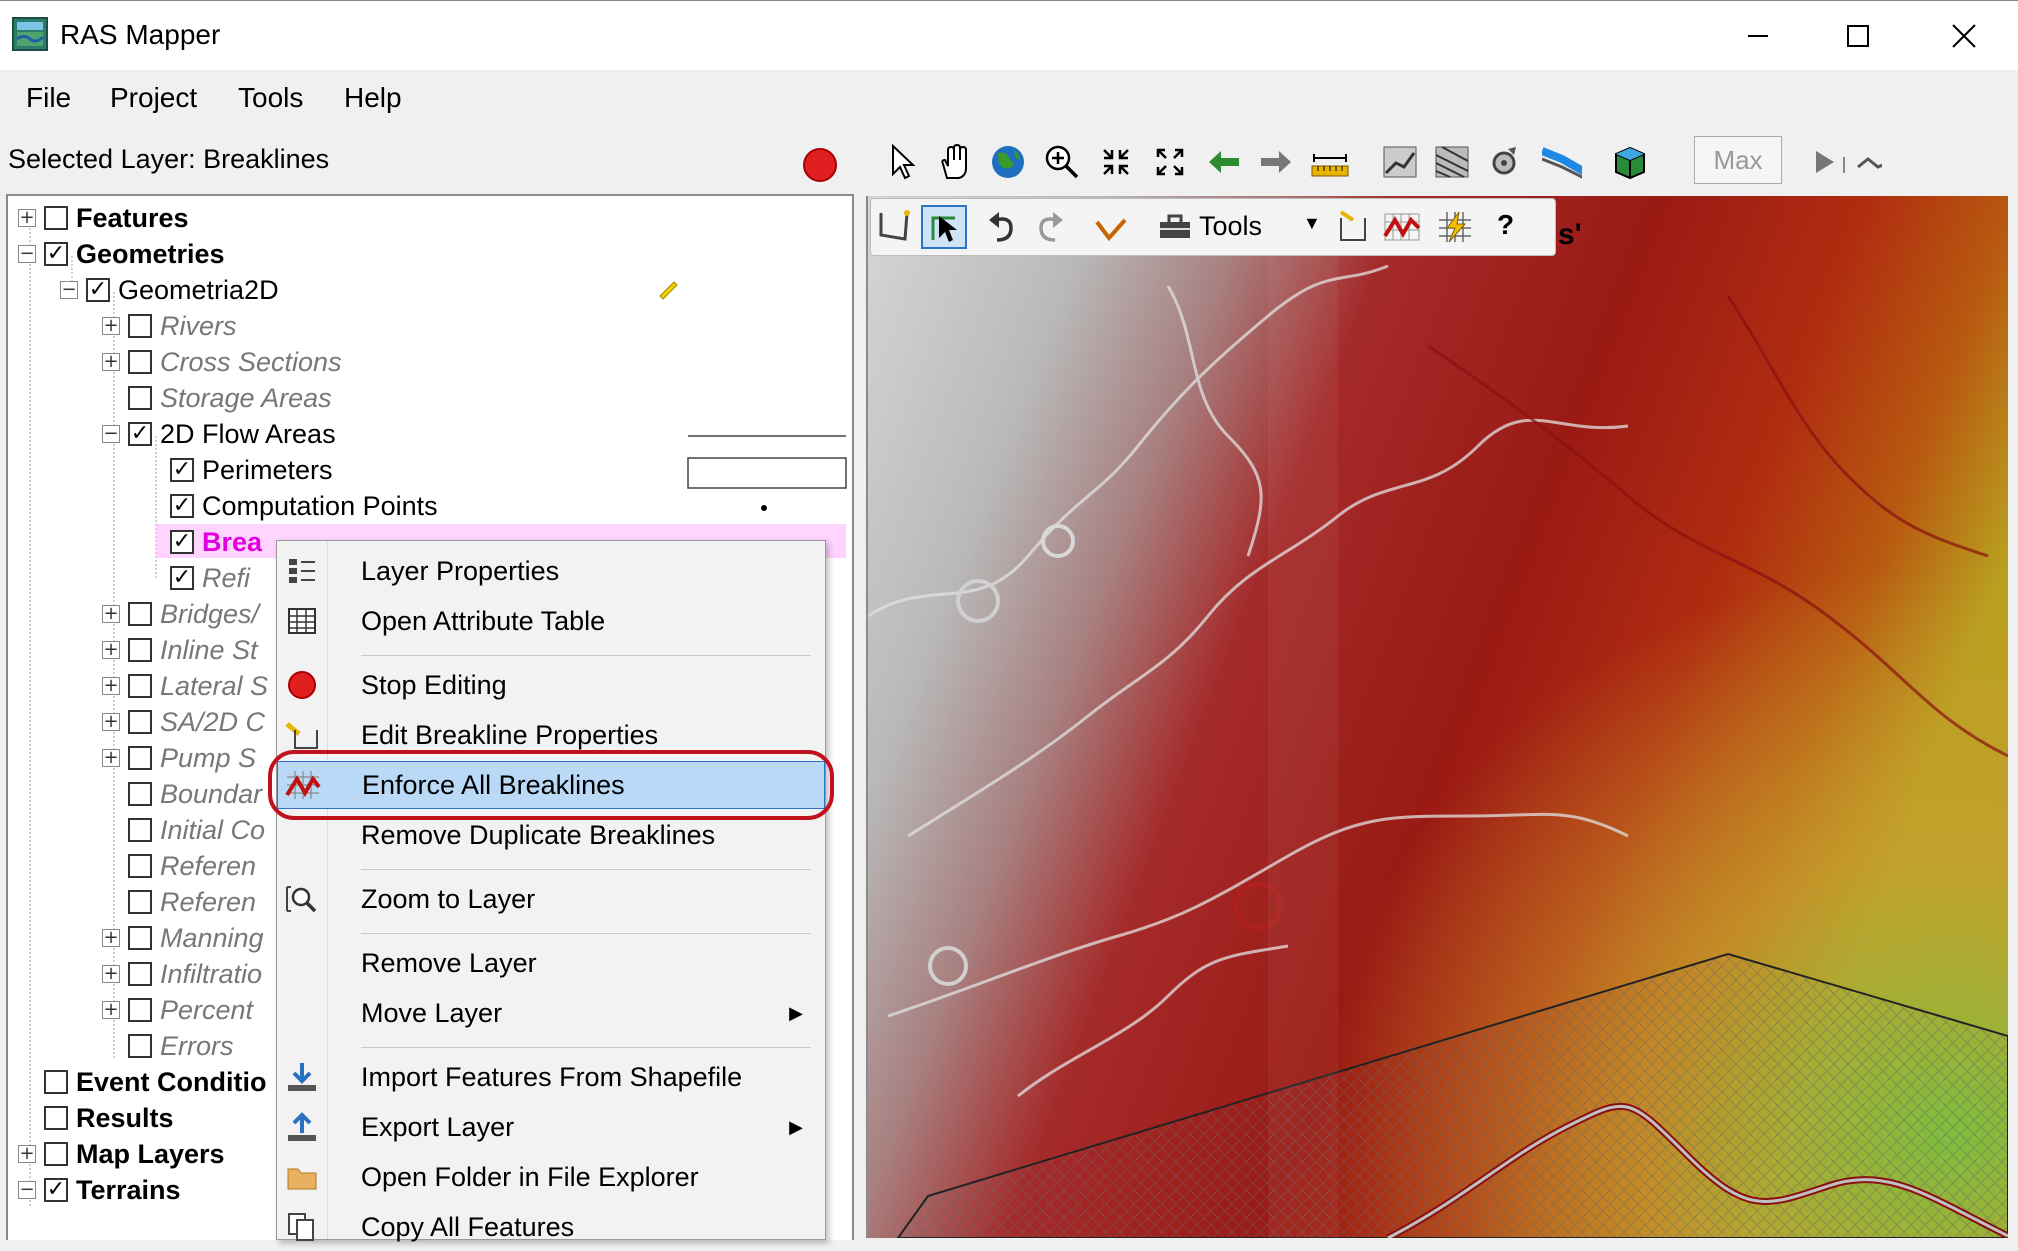 This screenshot has height=1251, width=2018. Describe the element at coordinates (169, 326) in the screenshot. I see `tree-item-rivers: + Rivers` at that location.